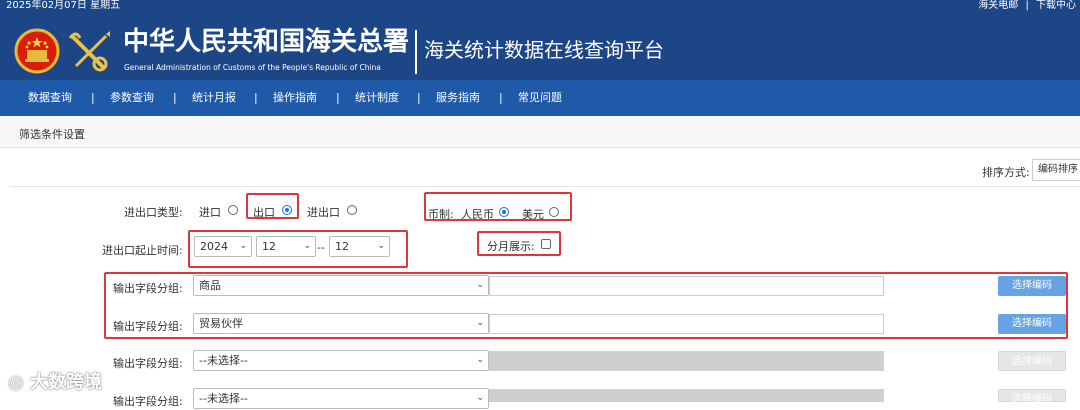  What do you see at coordinates (341, 398) in the screenshot?
I see `output-group-select-4: --未选择-- ⌄` at bounding box center [341, 398].